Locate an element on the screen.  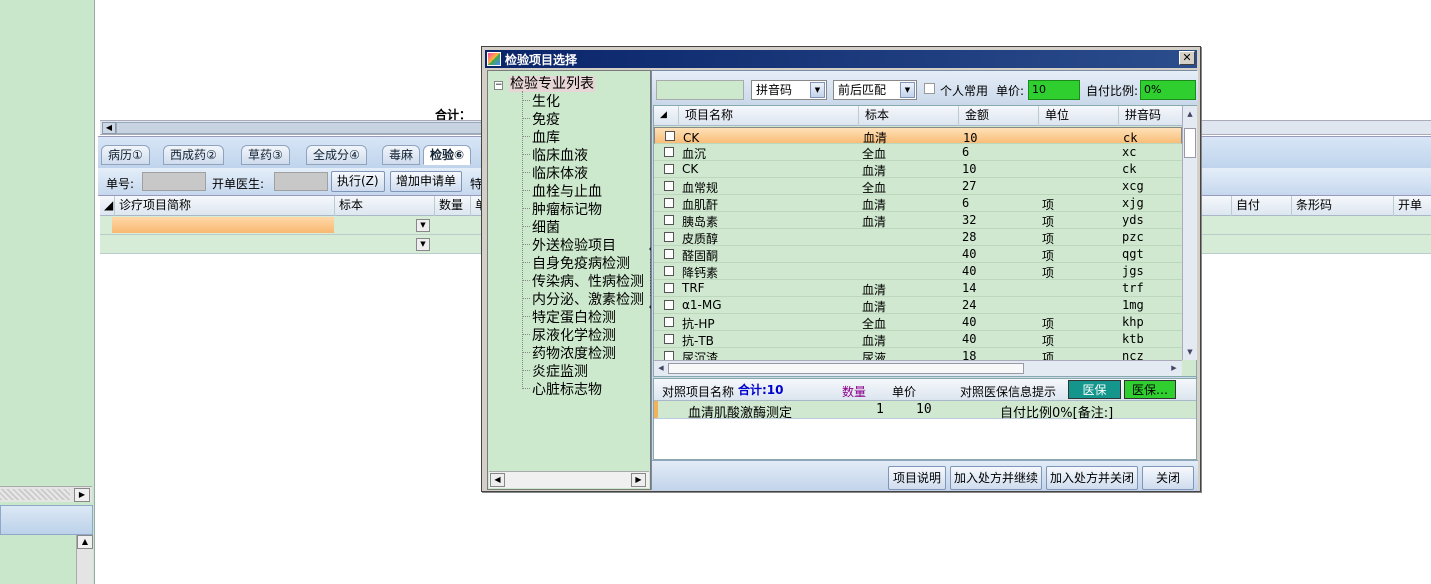
tab-narcotics: 毒麻 is located at coordinates (401, 155).